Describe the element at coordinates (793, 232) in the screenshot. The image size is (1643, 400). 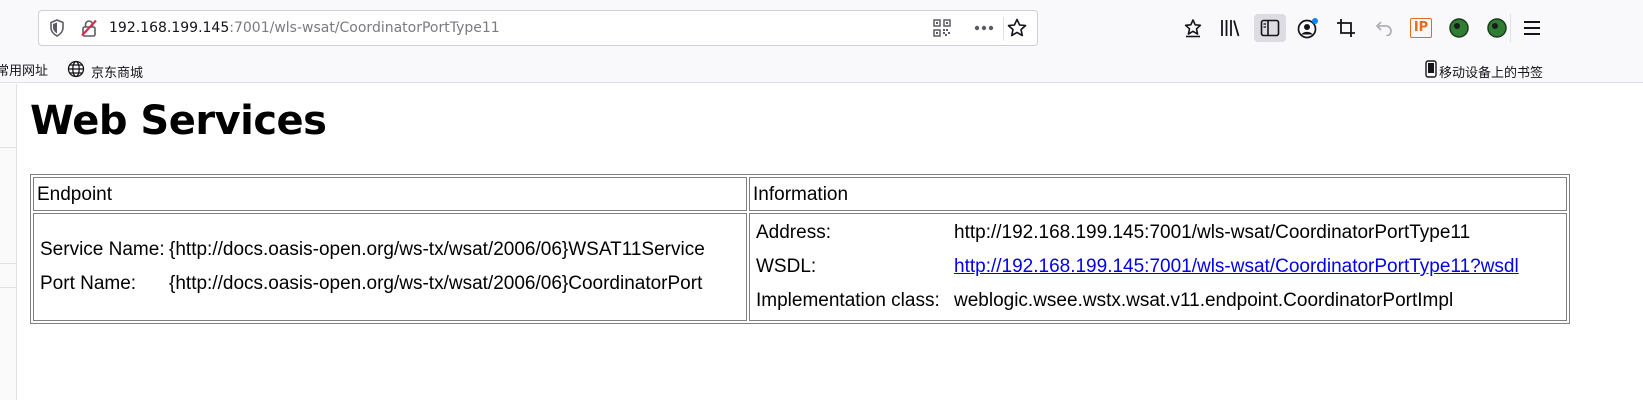
I see `address-label: Address:` at that location.